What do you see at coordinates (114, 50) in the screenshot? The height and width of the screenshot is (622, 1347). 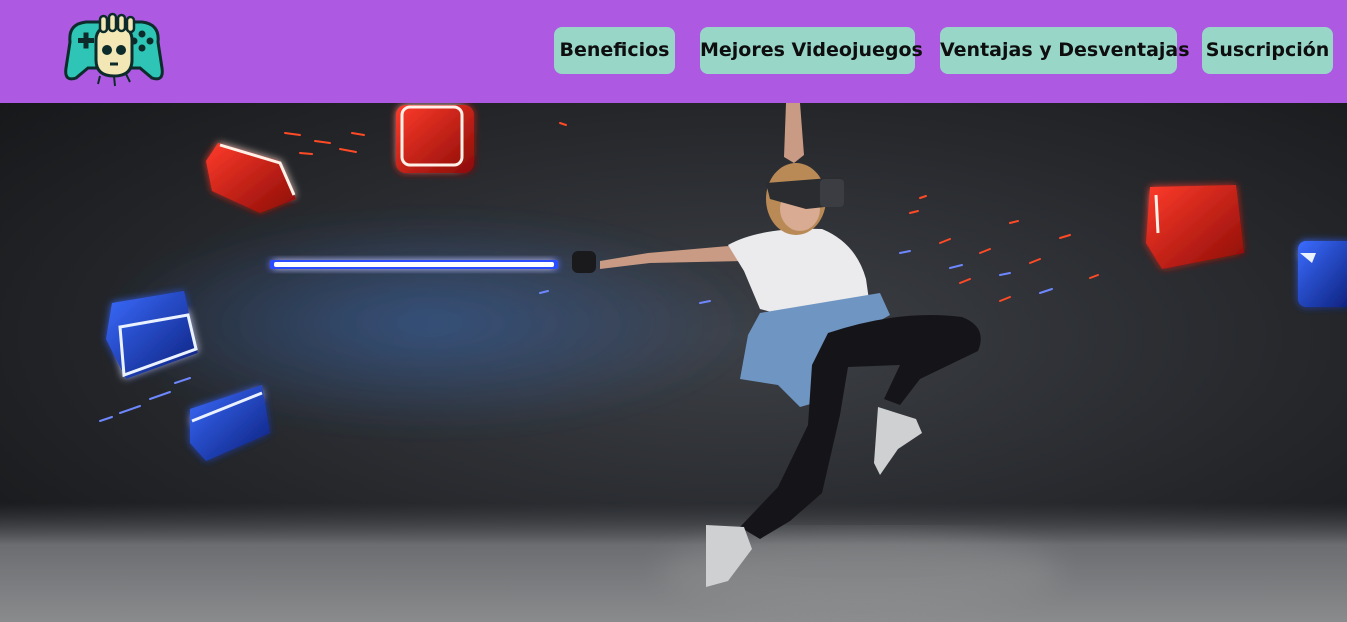 I see `gamepad-skull-logo-icon` at bounding box center [114, 50].